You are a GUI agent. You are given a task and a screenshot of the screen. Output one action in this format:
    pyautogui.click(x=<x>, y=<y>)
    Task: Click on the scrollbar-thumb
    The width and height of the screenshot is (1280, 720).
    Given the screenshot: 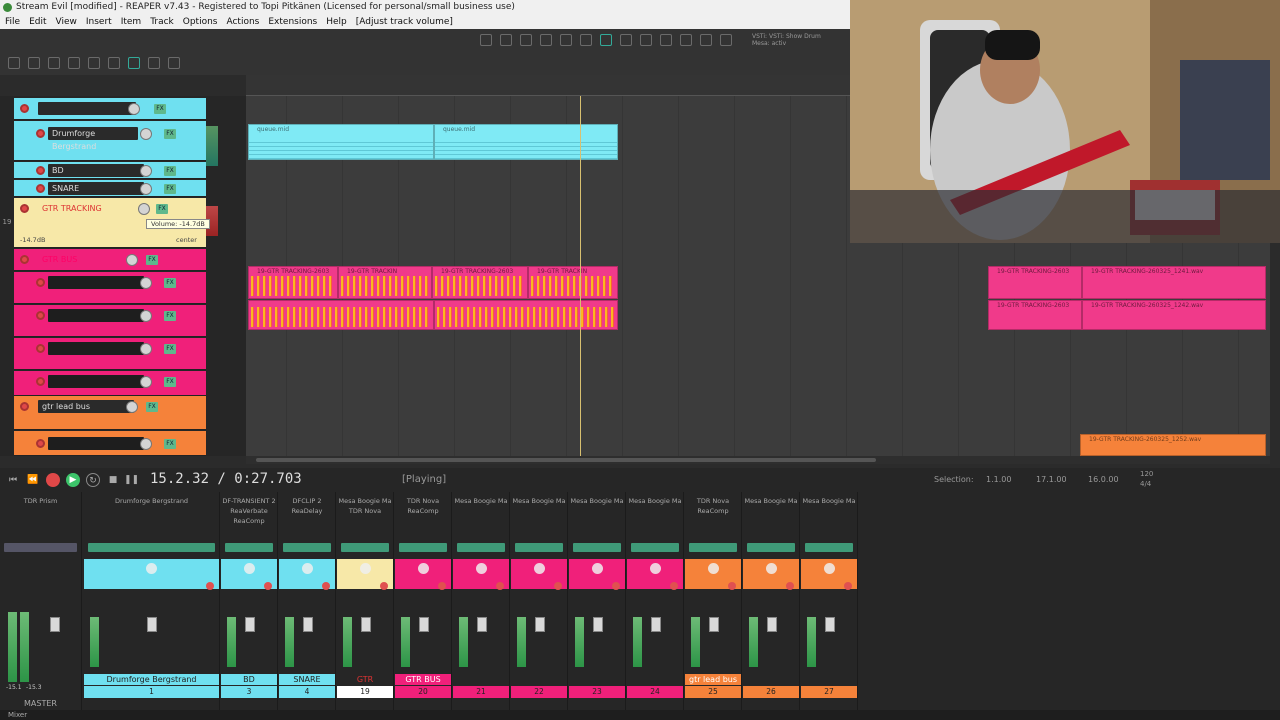 What is the action you would take?
    pyautogui.click(x=566, y=460)
    